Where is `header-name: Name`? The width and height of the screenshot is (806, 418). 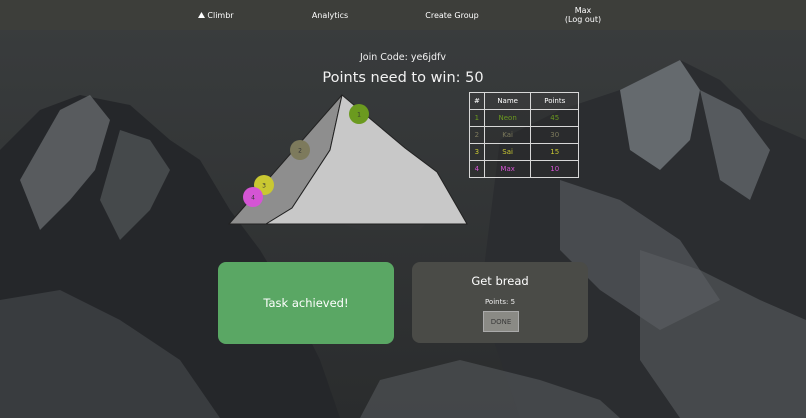 header-name: Name is located at coordinates (507, 101).